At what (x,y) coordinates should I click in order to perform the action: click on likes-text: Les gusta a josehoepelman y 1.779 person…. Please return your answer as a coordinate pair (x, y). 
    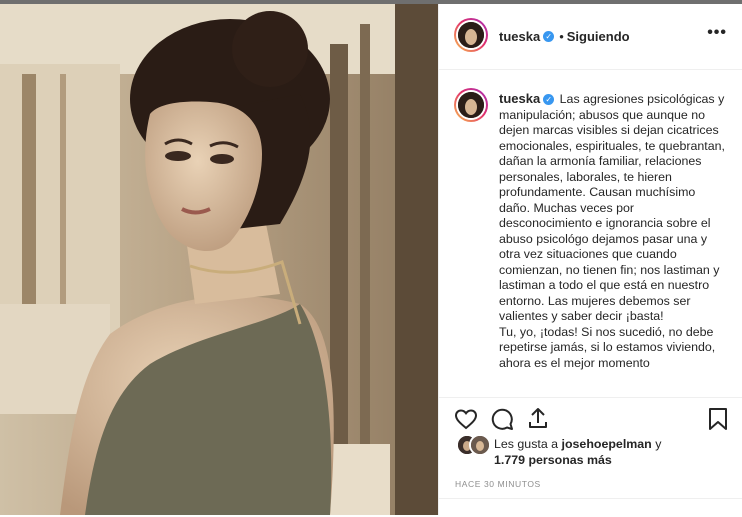
    Looking at the image, I should click on (614, 452).